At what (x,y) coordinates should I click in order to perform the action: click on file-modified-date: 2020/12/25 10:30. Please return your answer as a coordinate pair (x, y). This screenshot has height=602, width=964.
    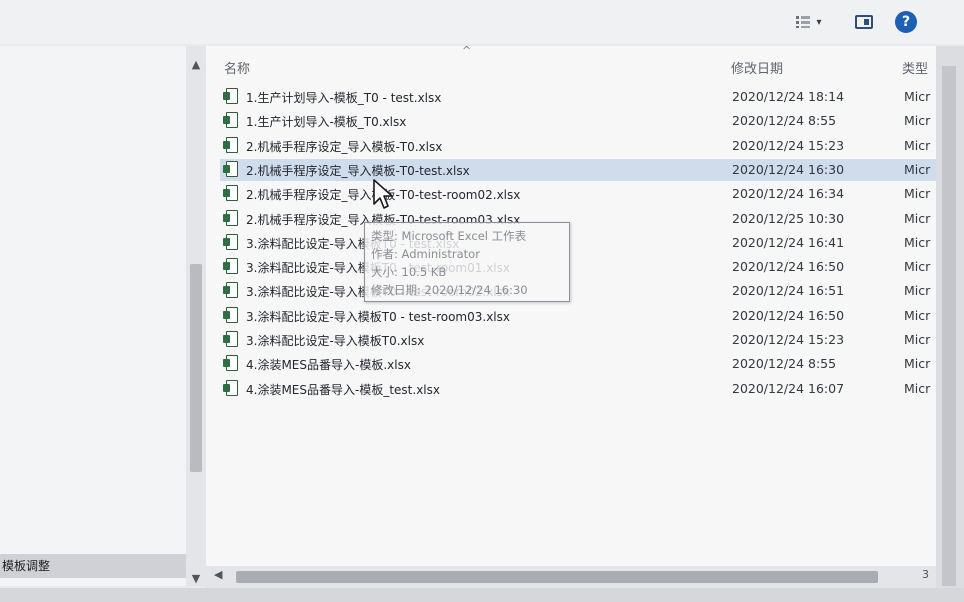
    Looking at the image, I should click on (788, 218).